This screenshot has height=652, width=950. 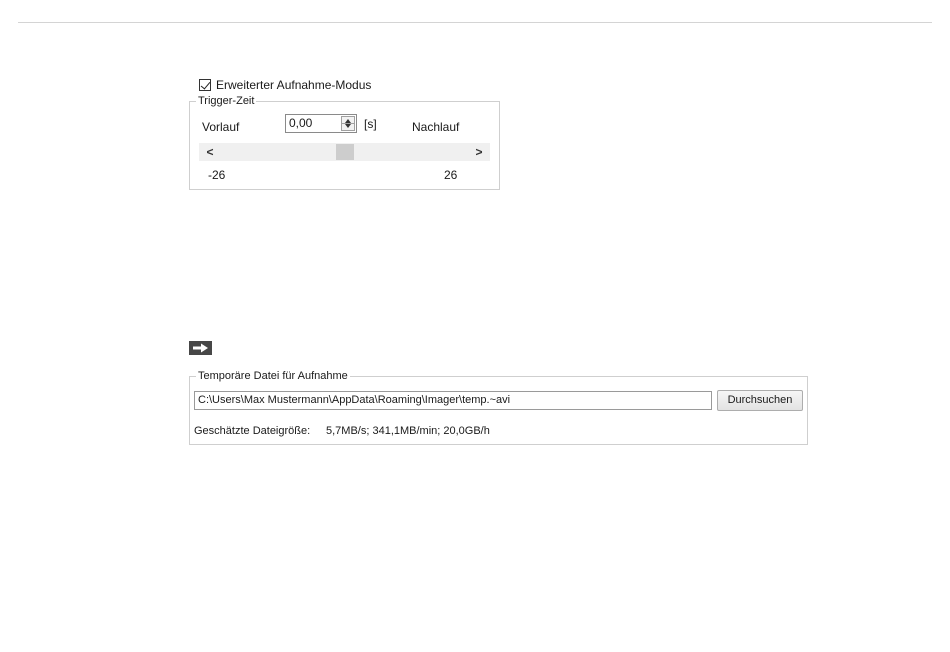 What do you see at coordinates (210, 152) in the screenshot?
I see `scroll-left-icon: <` at bounding box center [210, 152].